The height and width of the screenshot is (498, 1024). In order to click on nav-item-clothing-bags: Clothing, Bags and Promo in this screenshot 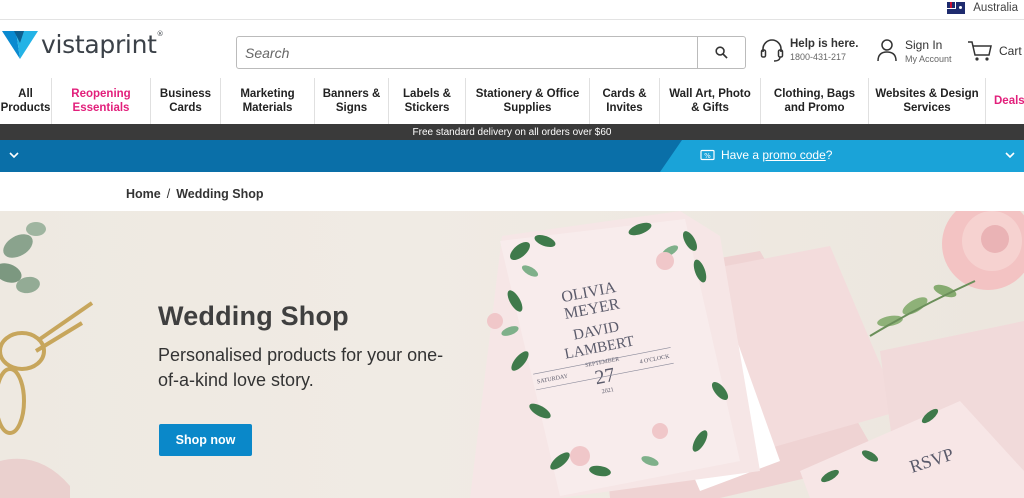, I will do `click(815, 101)`.